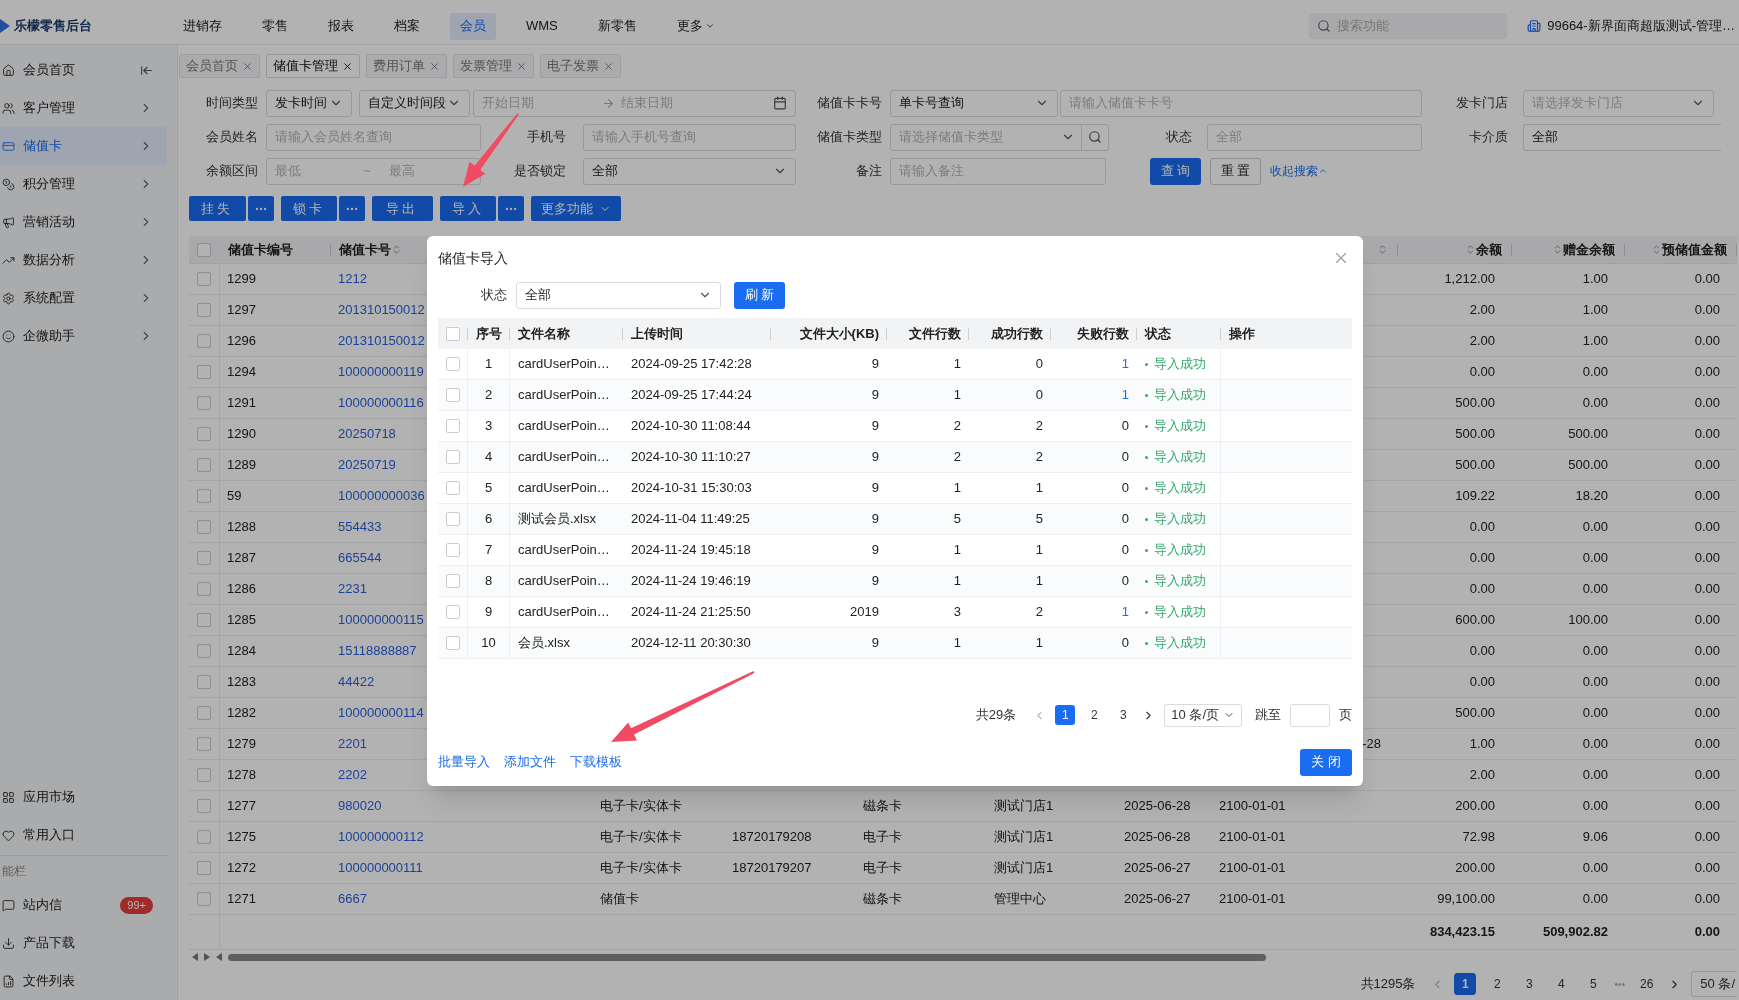  What do you see at coordinates (219, 66) in the screenshot?
I see `page-tab: 会员首页` at bounding box center [219, 66].